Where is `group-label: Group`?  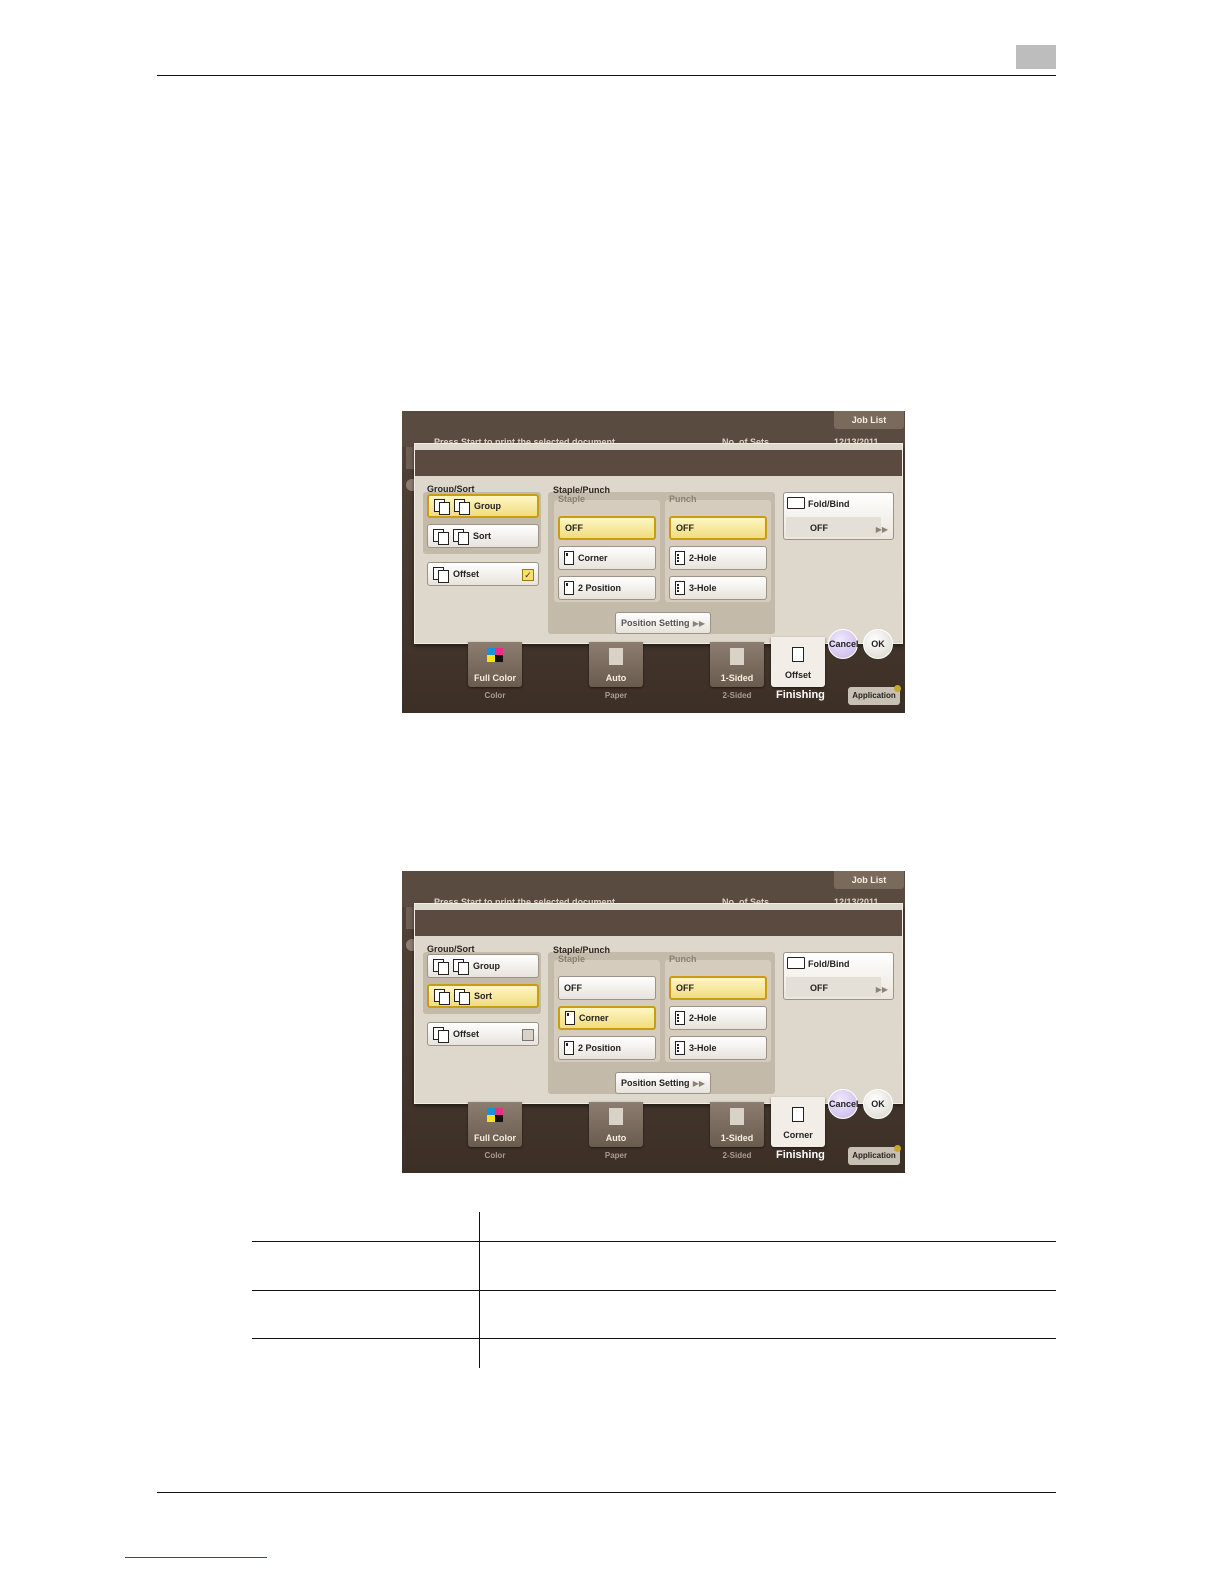 group-label: Group is located at coordinates (486, 966).